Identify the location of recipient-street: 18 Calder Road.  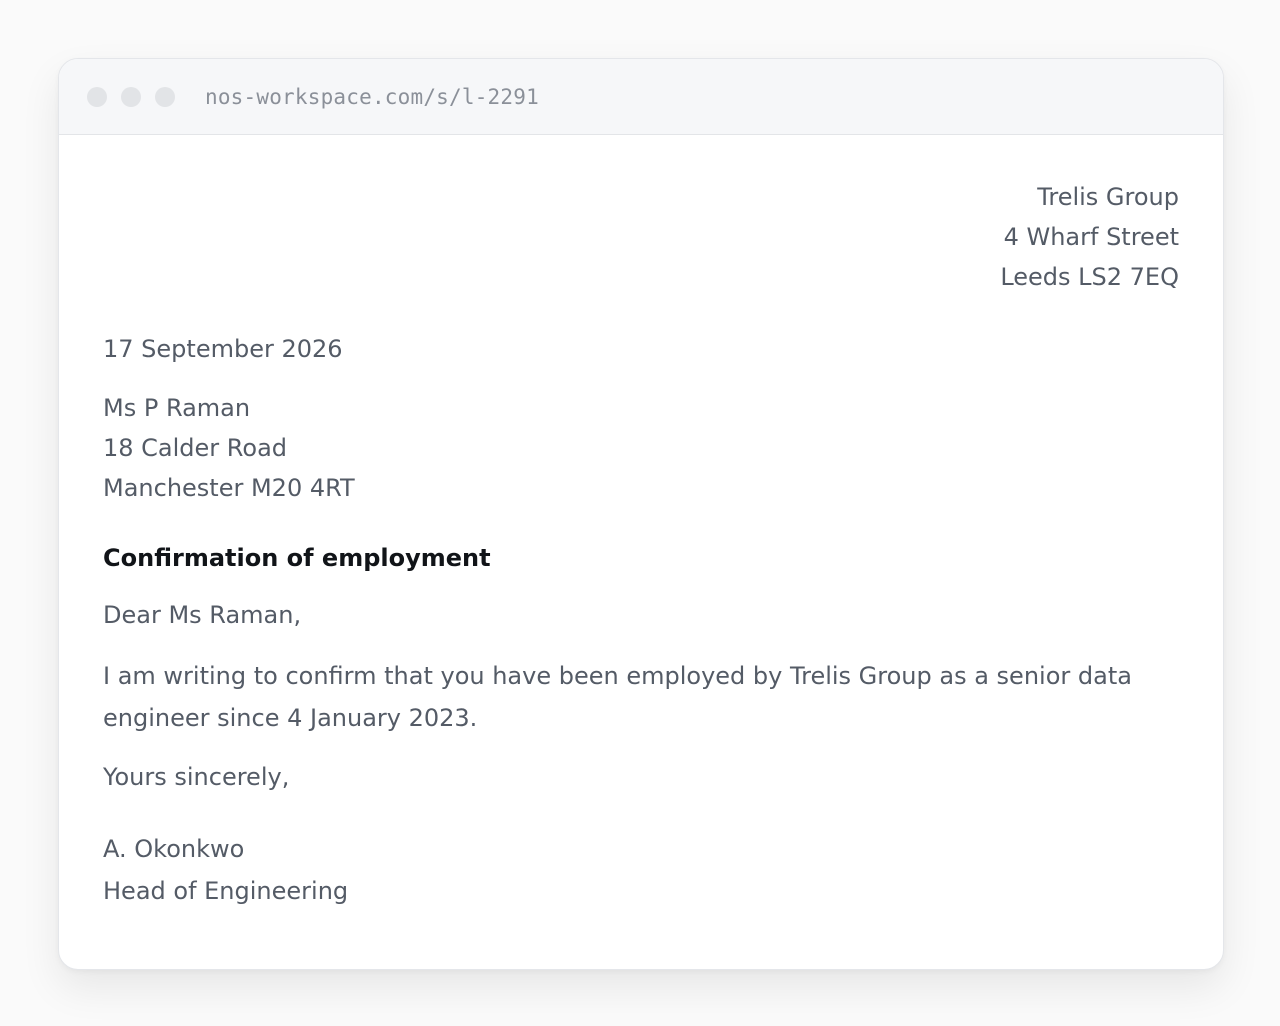
(195, 448).